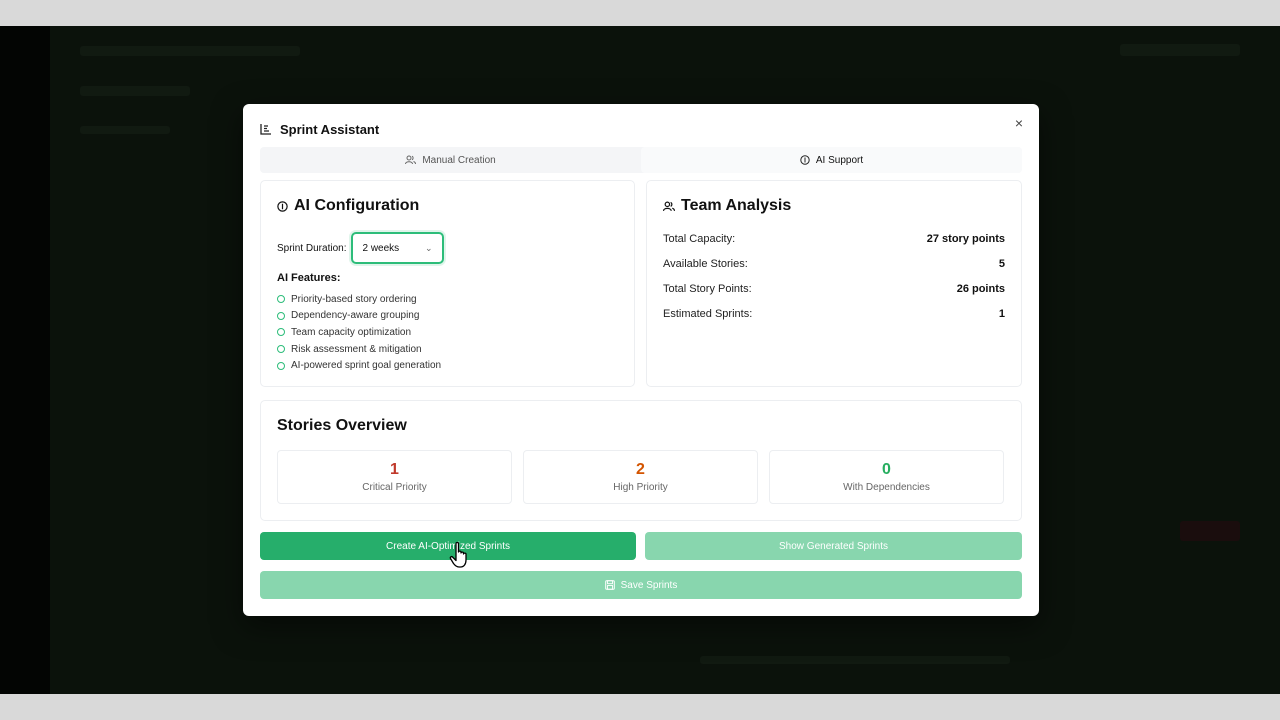  Describe the element at coordinates (640, 469) in the screenshot. I see `high-priority-count: 2` at that location.